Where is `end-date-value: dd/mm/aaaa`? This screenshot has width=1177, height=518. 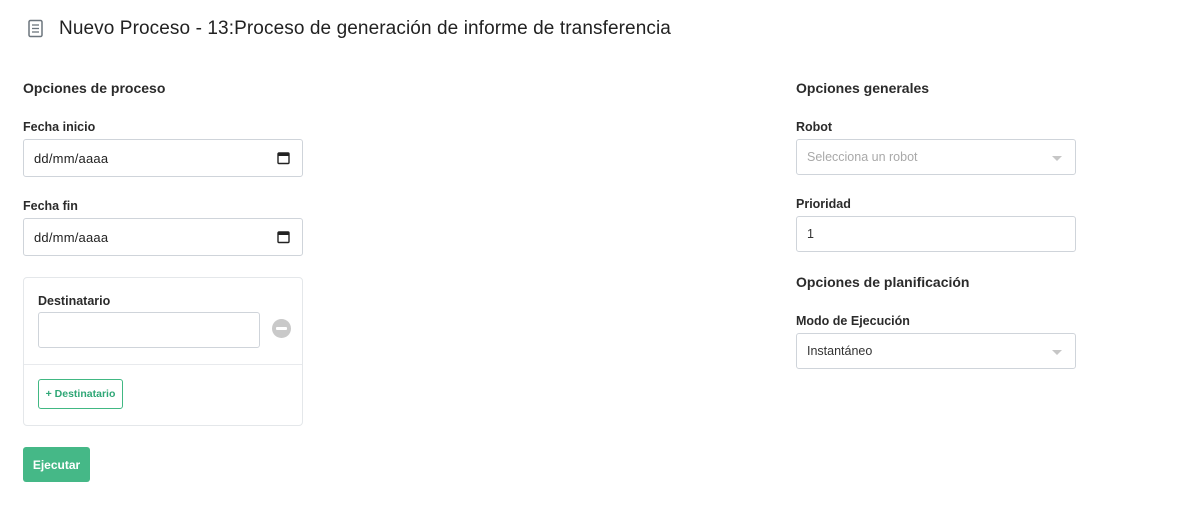
end-date-value: dd/mm/aaaa is located at coordinates (71, 237).